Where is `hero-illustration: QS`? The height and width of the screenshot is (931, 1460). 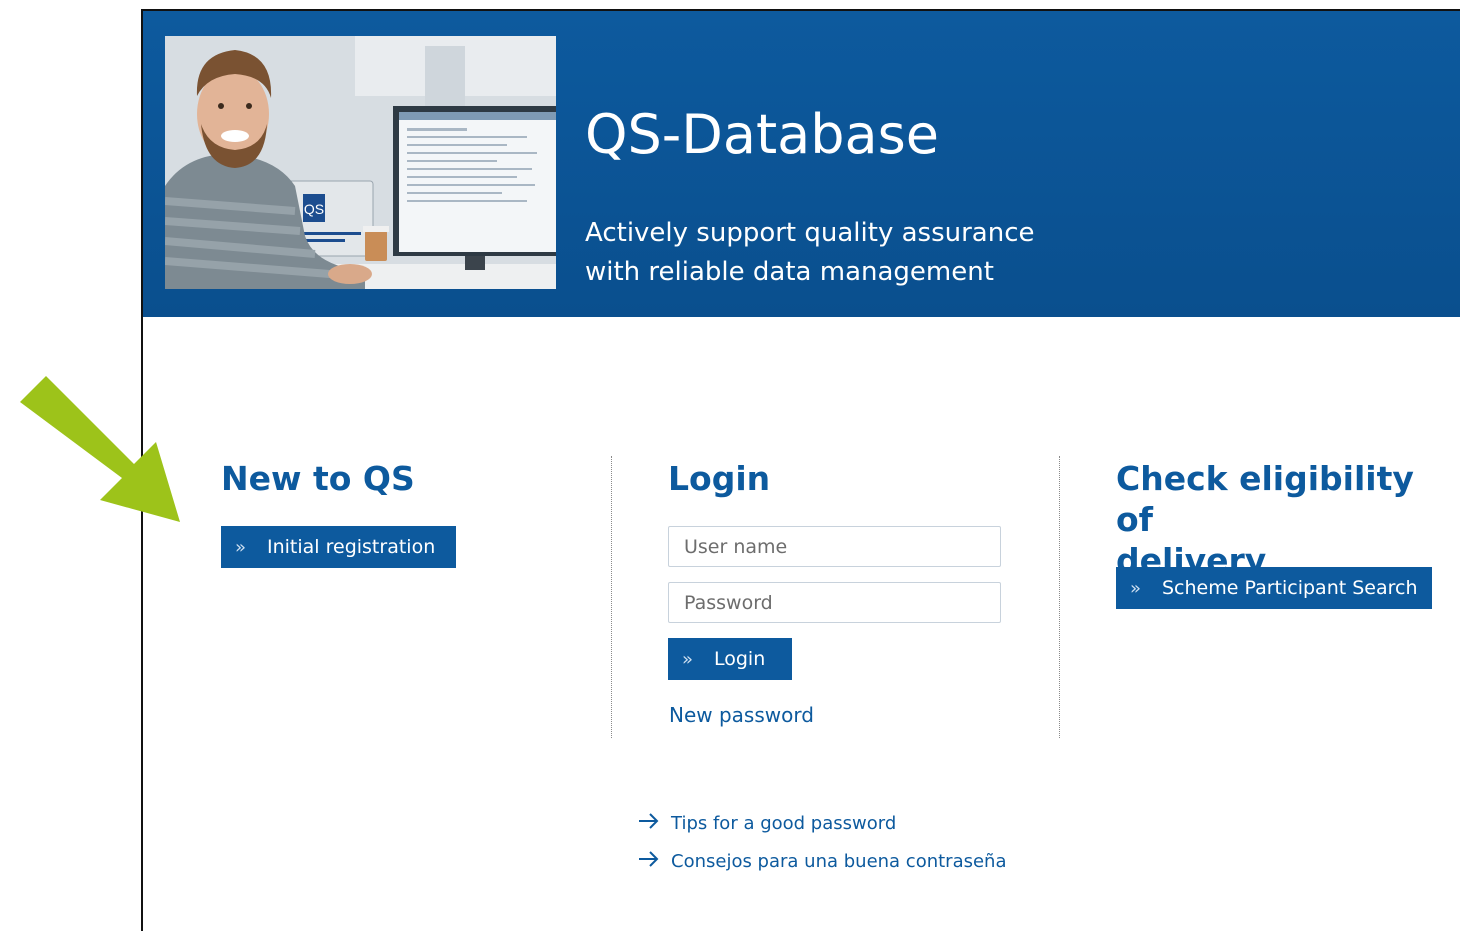
hero-illustration: QS is located at coordinates (360, 162).